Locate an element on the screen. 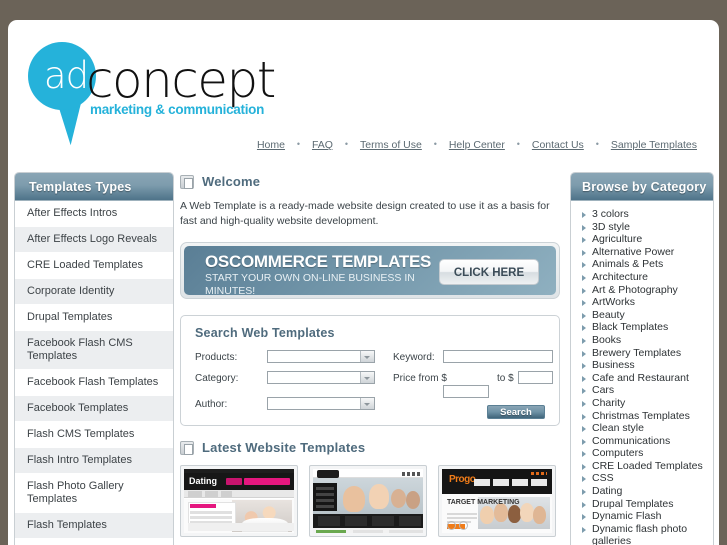 Image resolution: width=727 pixels, height=545 pixels. category-item-css: CSS is located at coordinates (645, 478).